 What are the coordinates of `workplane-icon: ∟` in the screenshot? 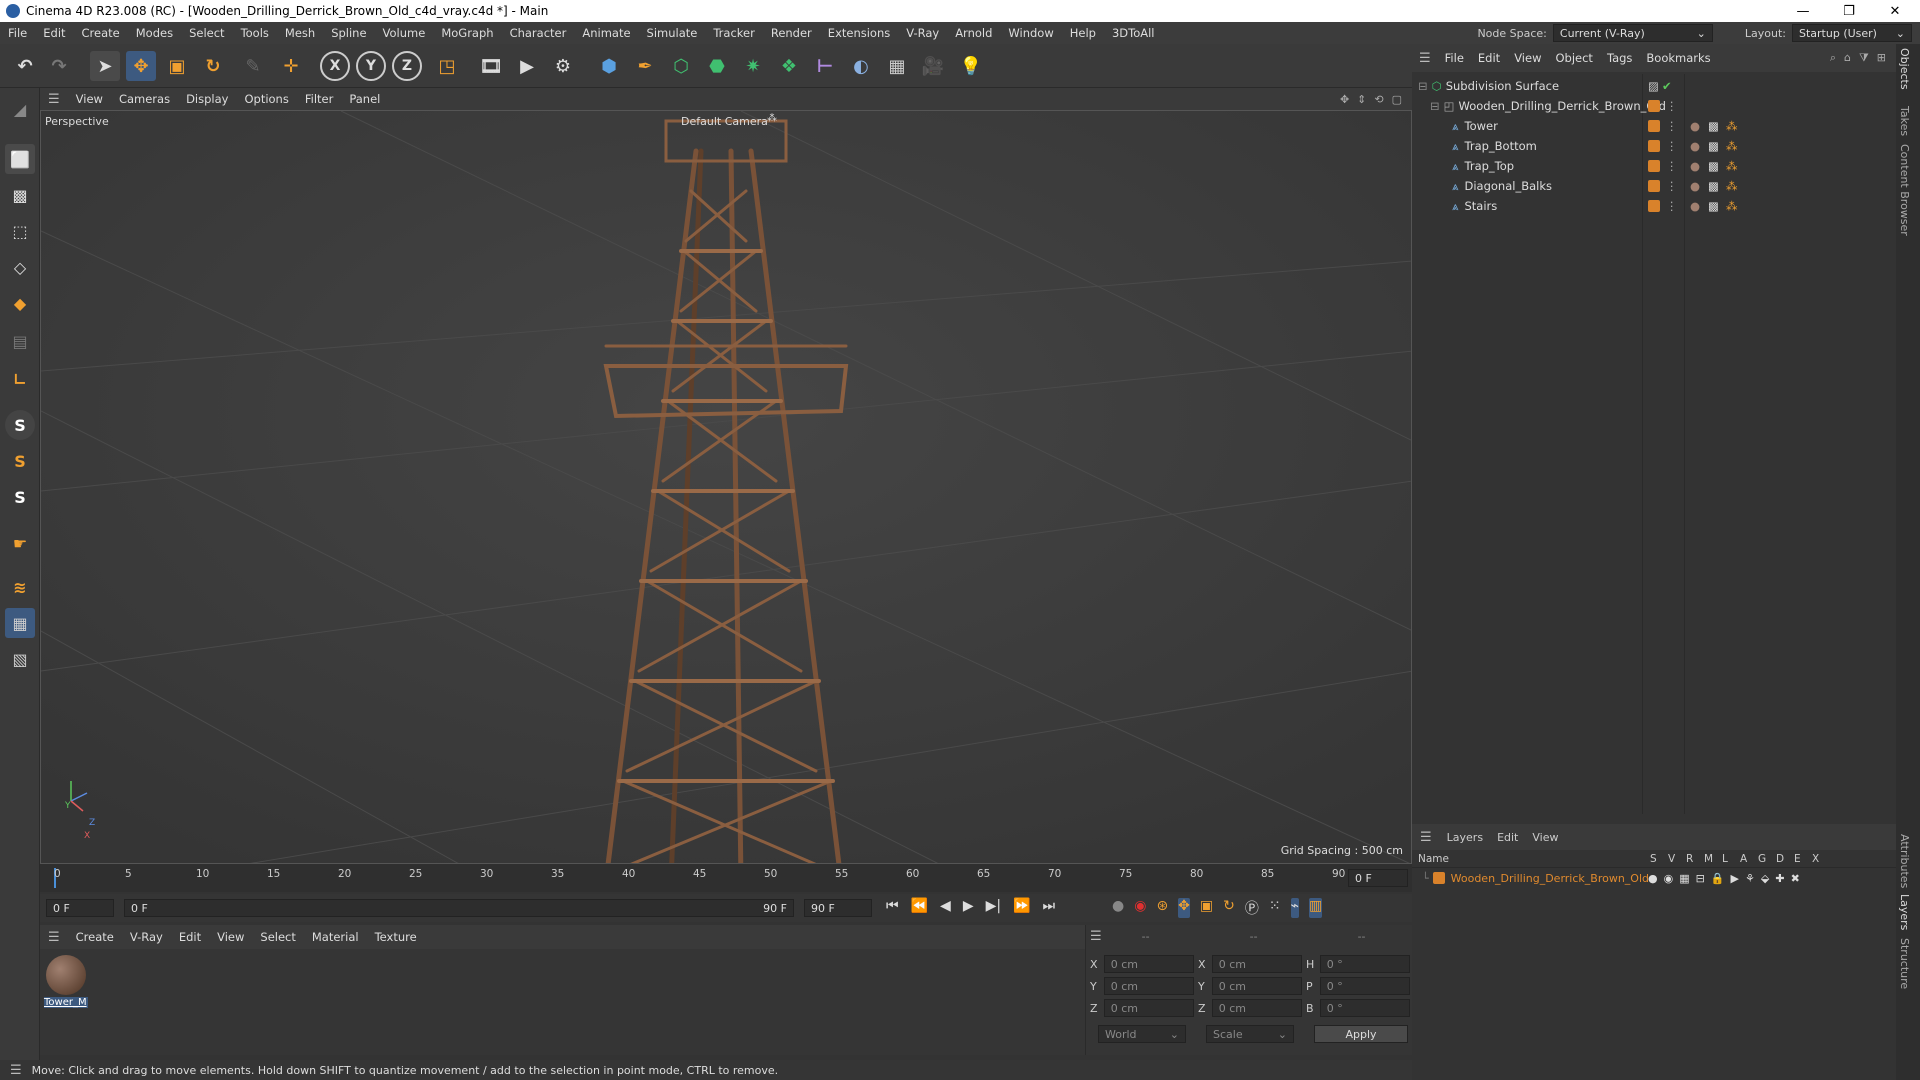 It's located at (20, 379).